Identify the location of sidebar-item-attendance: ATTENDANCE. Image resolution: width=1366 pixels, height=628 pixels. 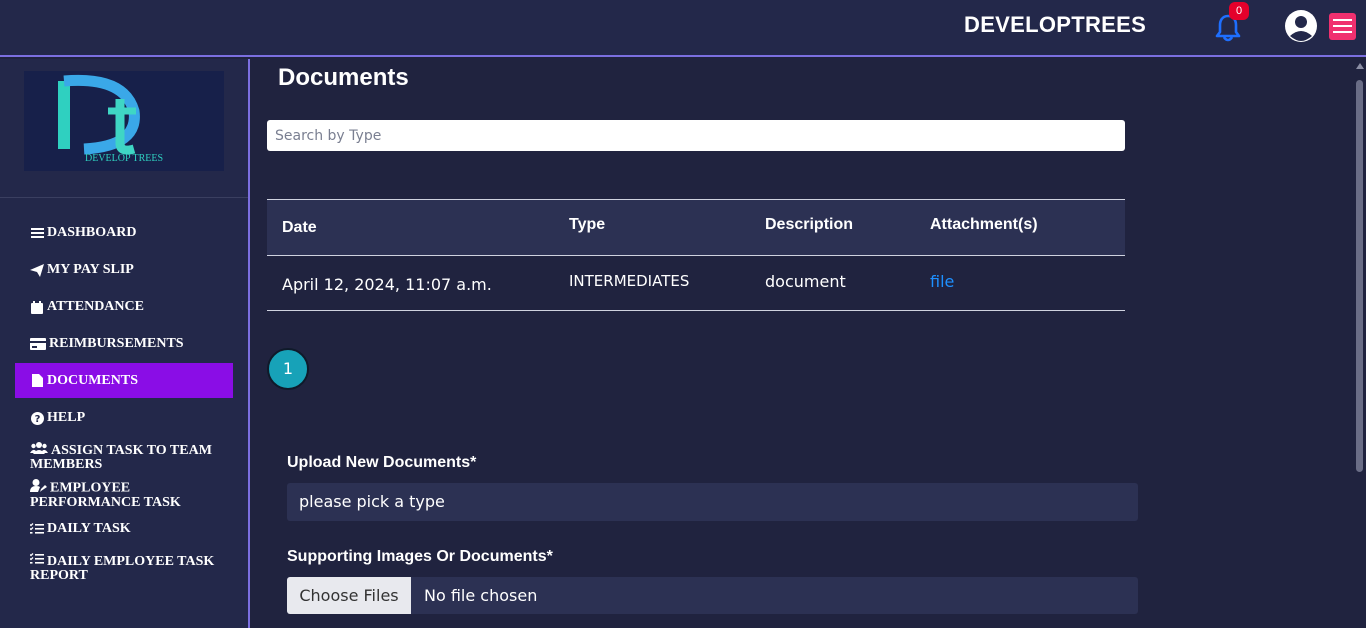
(124, 307).